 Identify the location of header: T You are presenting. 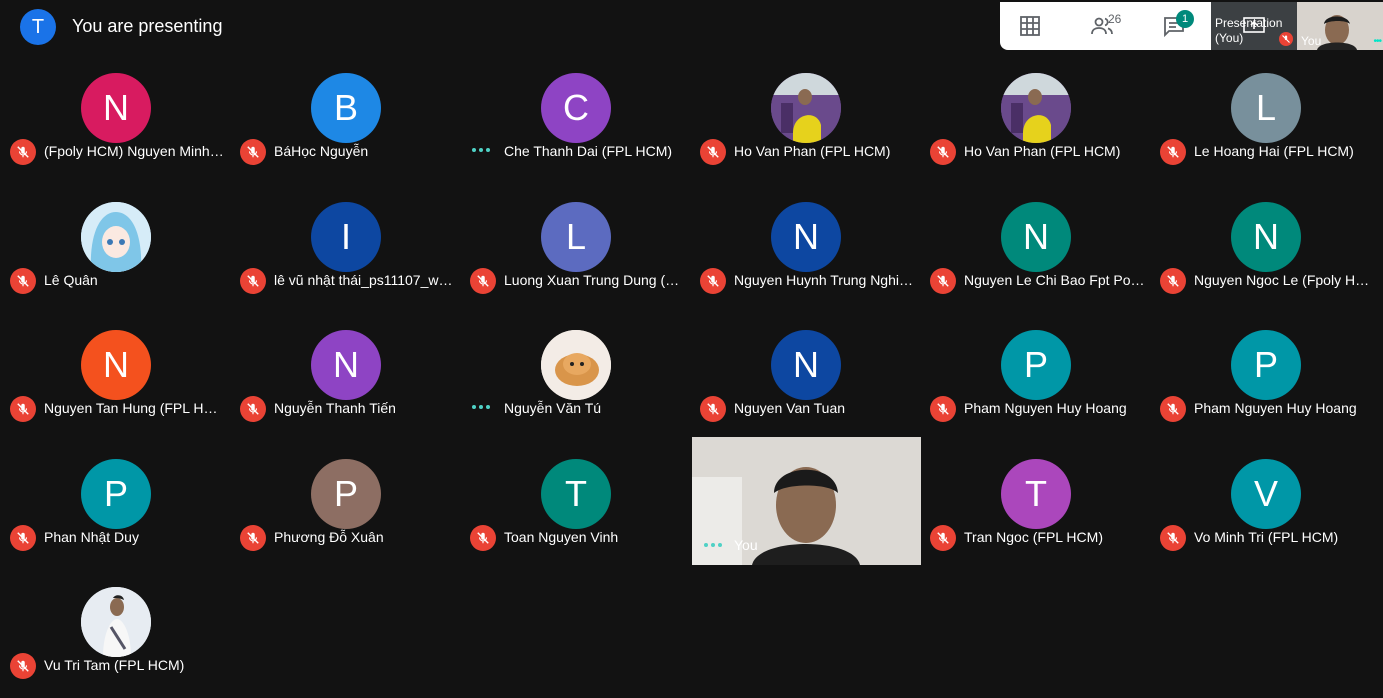
(500, 27).